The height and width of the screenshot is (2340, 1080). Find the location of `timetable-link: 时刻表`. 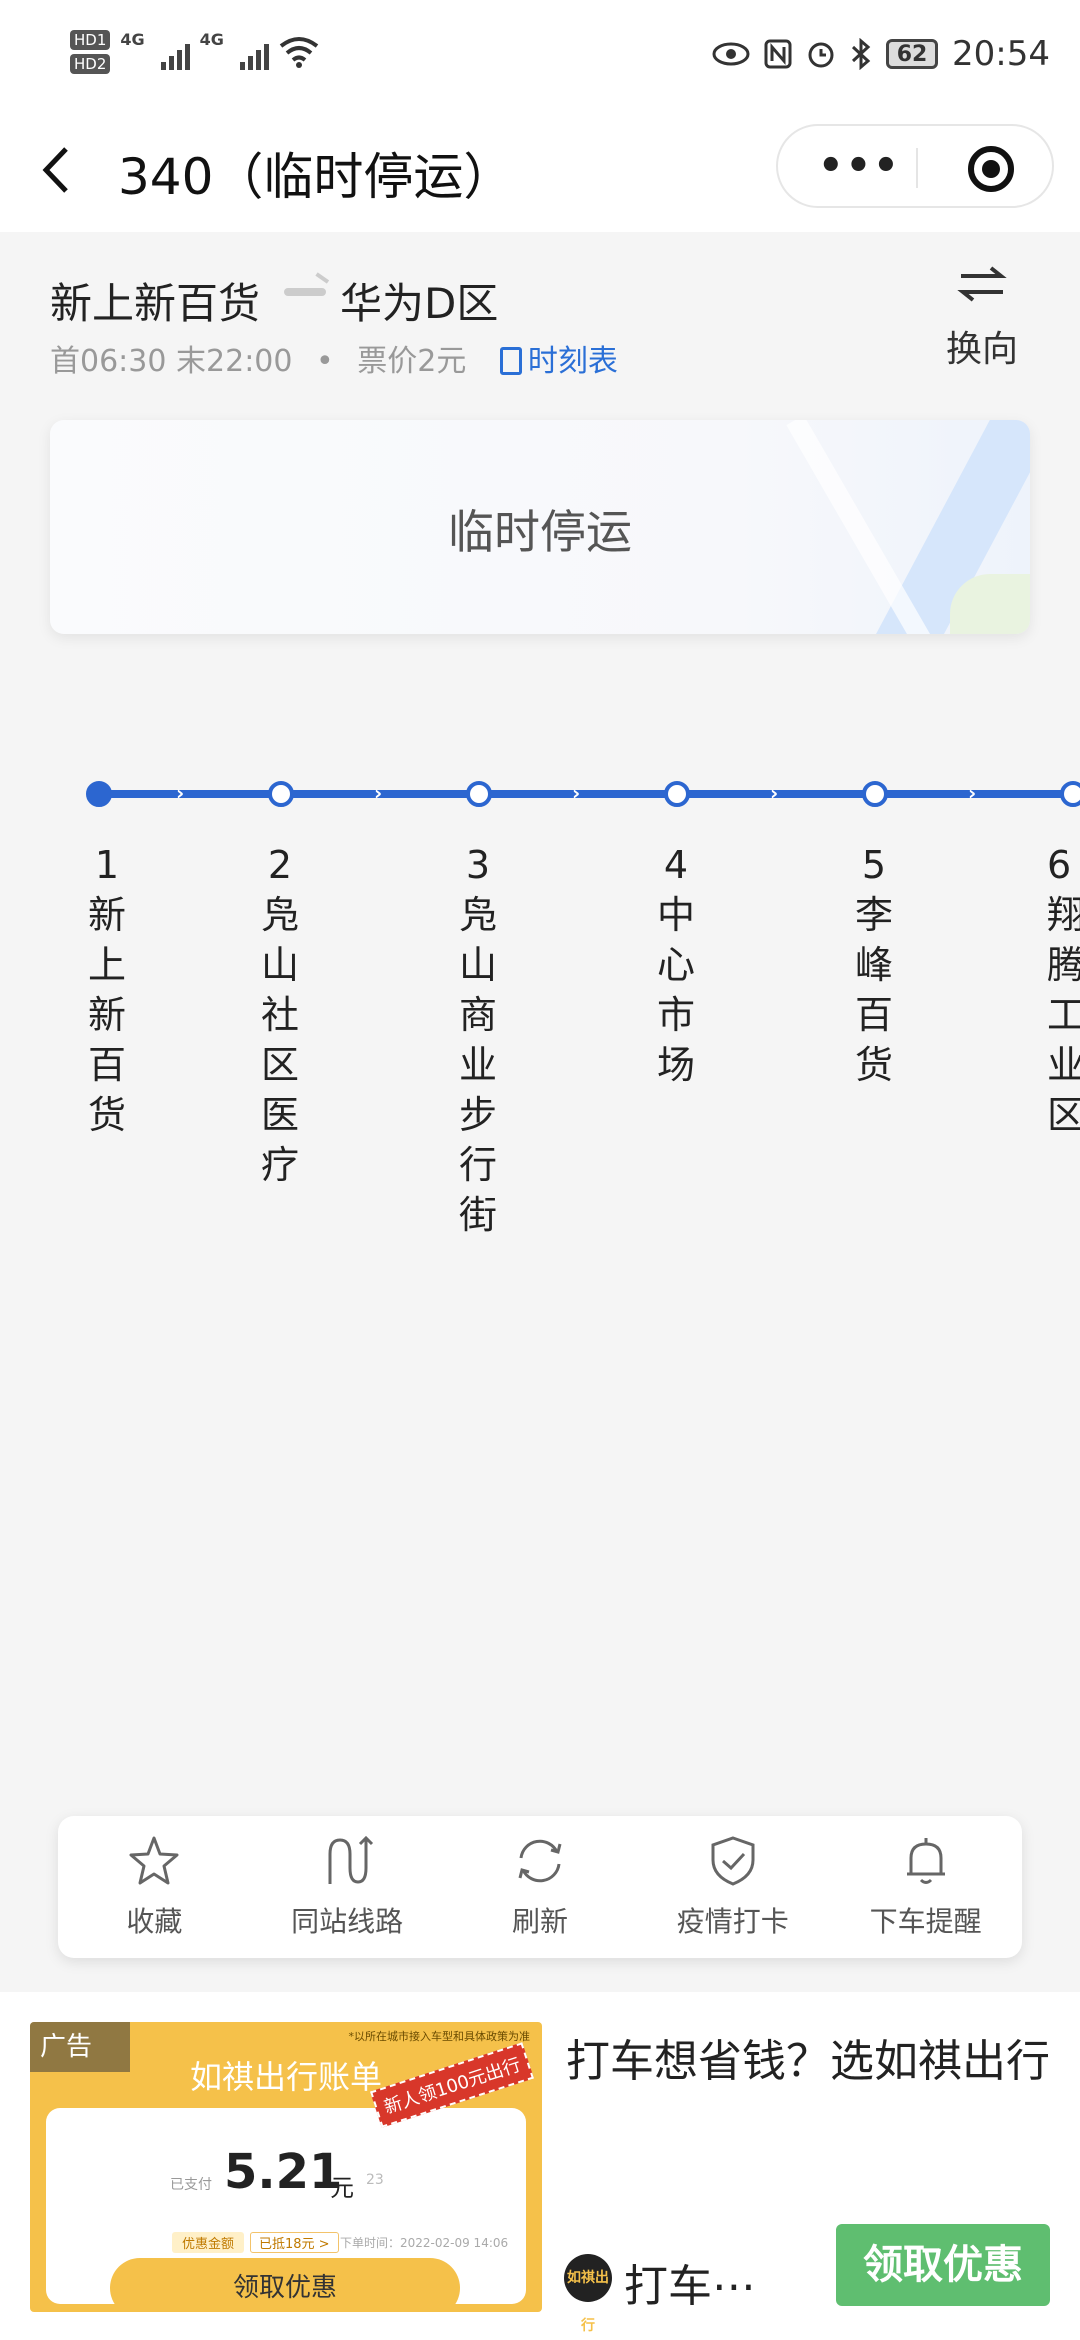

timetable-link: 时刻表 is located at coordinates (558, 361).